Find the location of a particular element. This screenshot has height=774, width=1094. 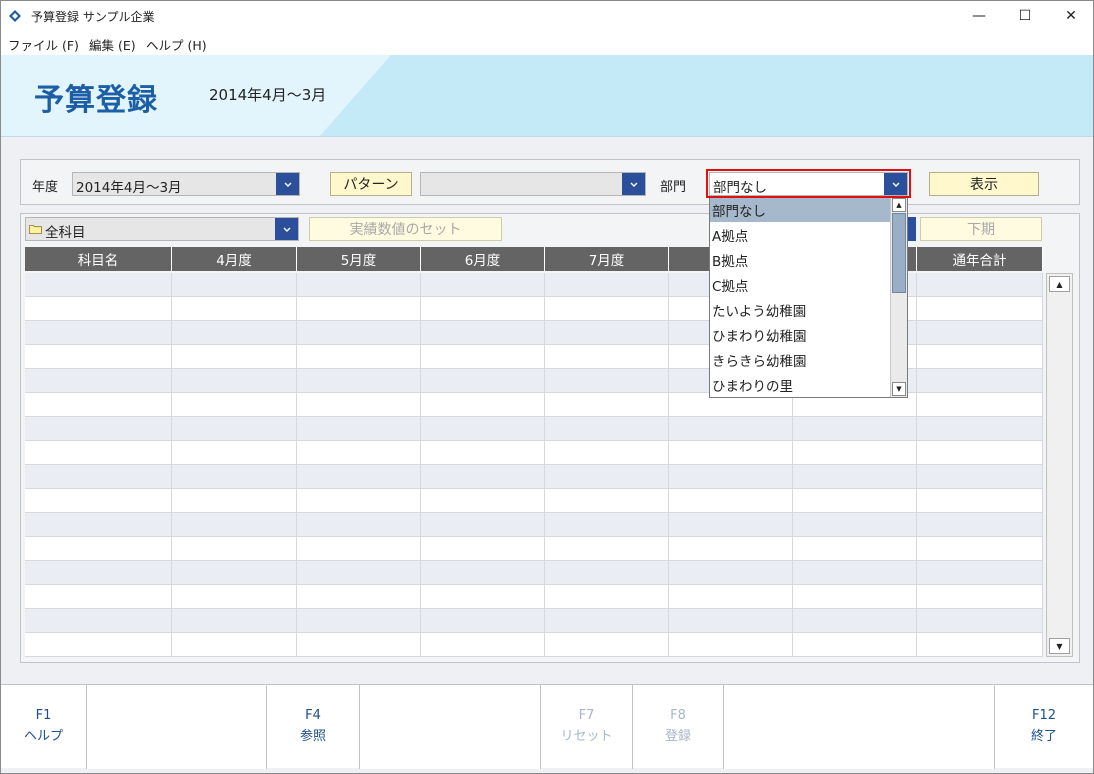

close-button: ✕ is located at coordinates (1071, 16).